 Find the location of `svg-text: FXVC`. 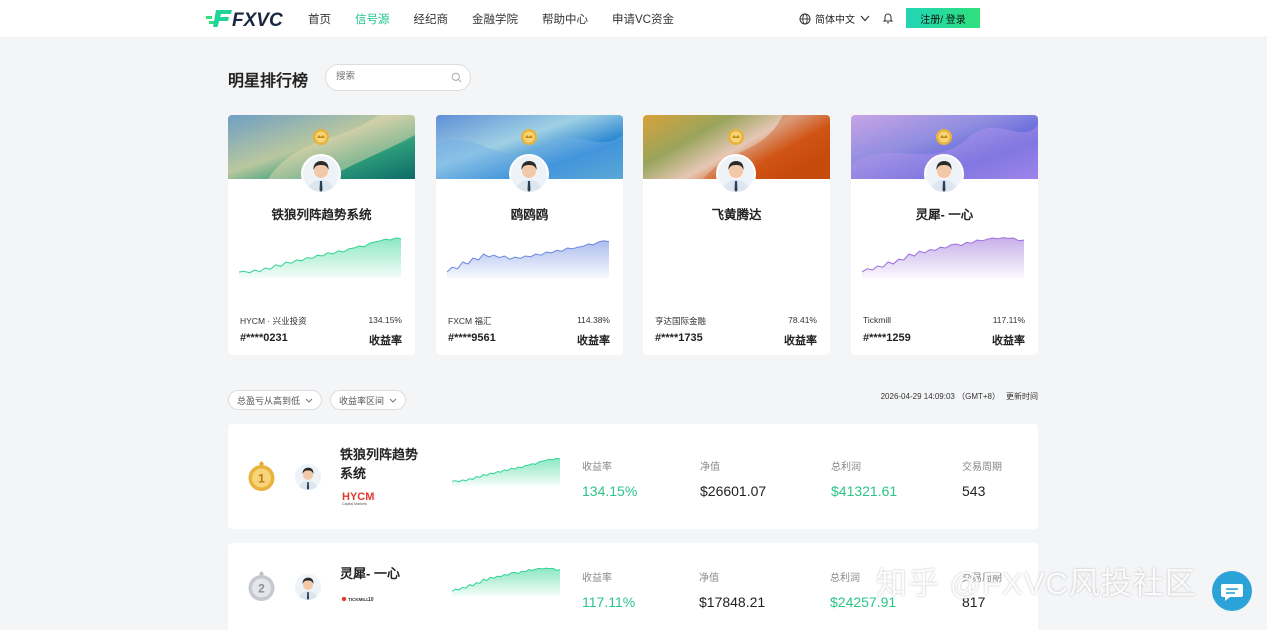

svg-text: FXVC is located at coordinates (257, 19).